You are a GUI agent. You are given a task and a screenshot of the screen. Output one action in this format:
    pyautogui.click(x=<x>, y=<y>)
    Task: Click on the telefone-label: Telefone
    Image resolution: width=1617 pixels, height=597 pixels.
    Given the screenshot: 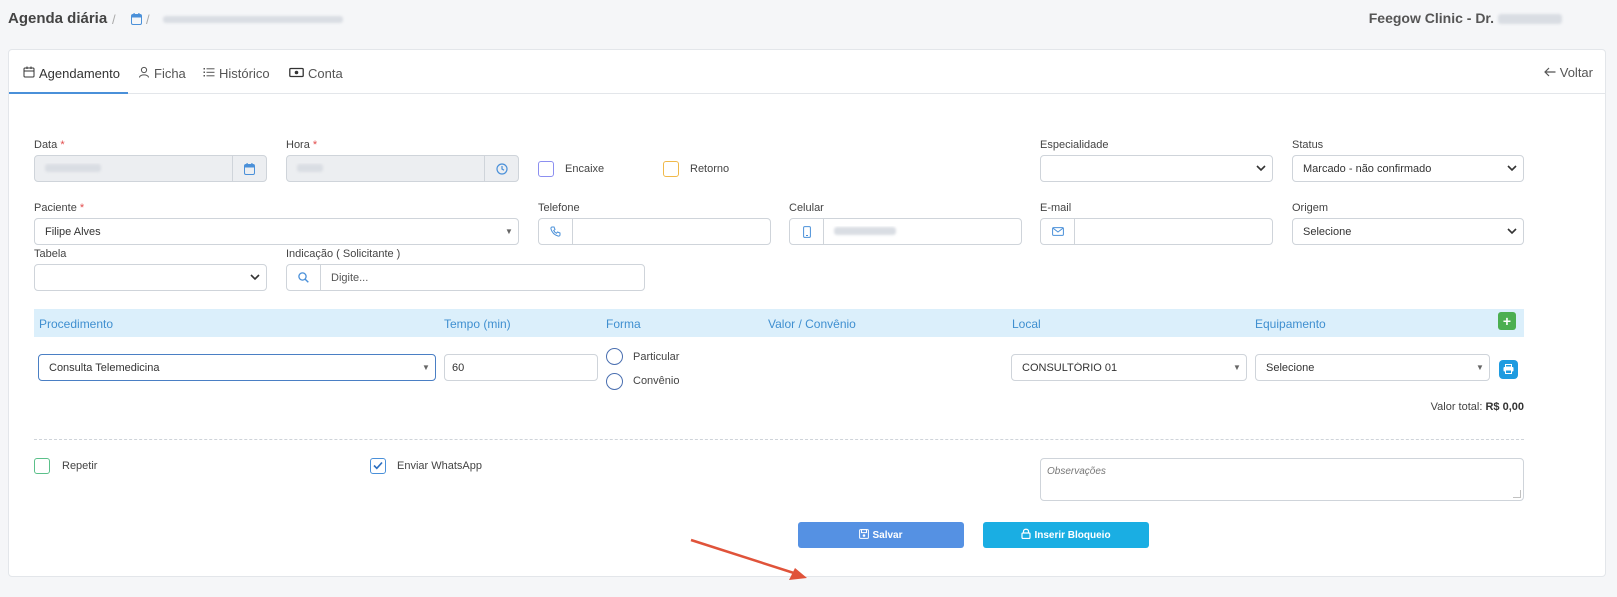 What is the action you would take?
    pyautogui.click(x=559, y=208)
    